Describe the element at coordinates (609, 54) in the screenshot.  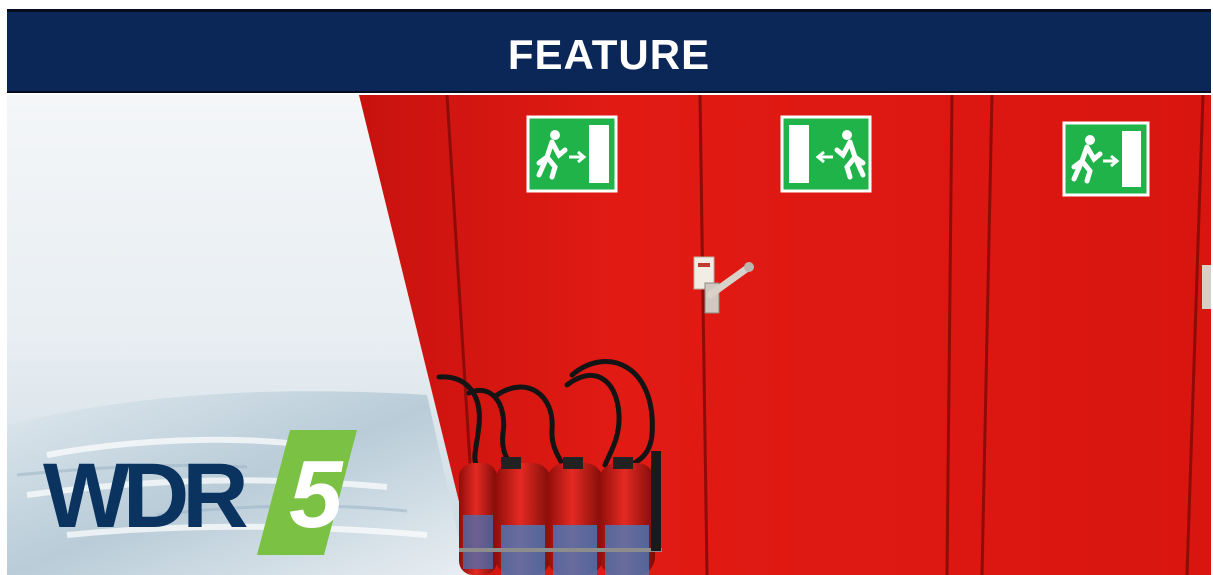
I see `banner-title: FEATURE` at that location.